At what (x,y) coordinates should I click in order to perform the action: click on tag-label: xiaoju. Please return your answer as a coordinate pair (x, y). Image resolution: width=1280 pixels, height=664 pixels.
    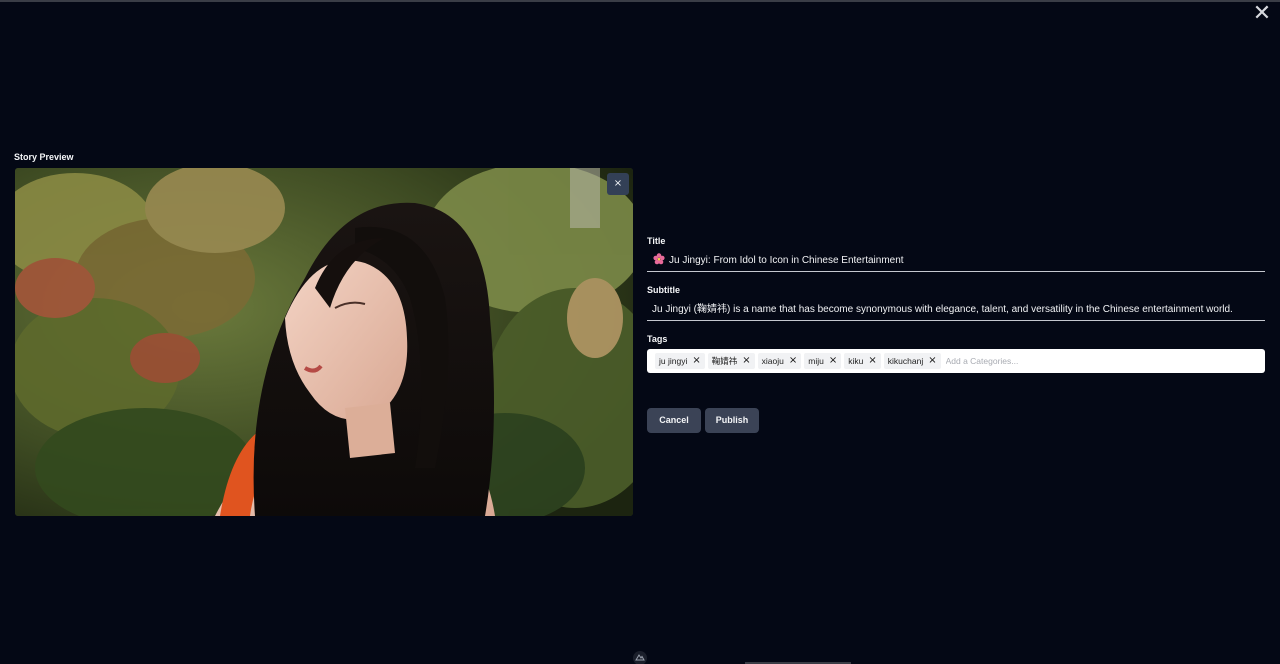
    Looking at the image, I should click on (772, 361).